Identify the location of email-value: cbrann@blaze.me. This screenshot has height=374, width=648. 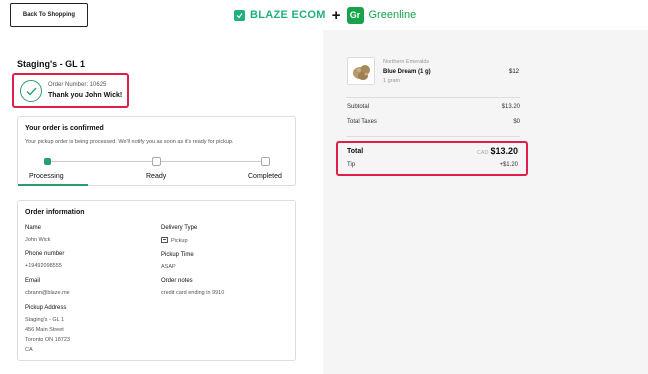
(47, 293).